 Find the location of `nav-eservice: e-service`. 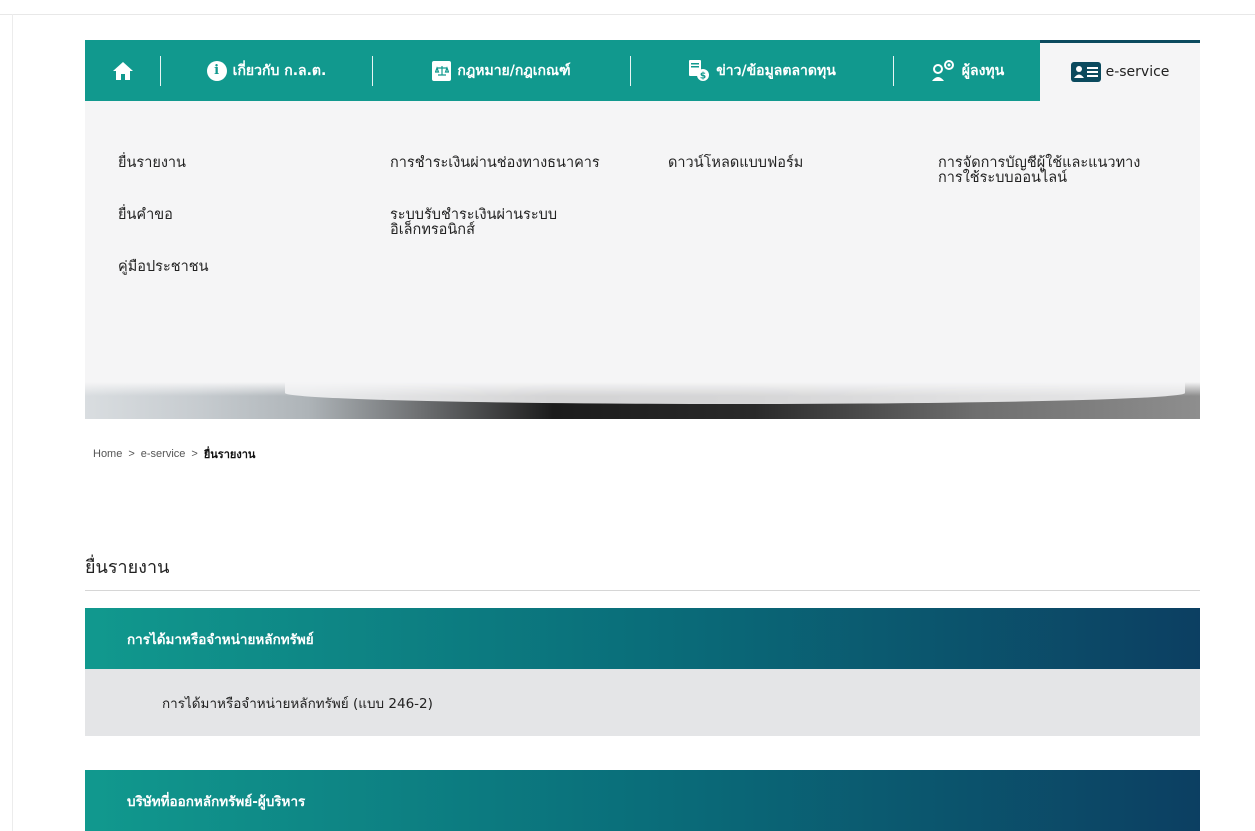

nav-eservice: e-service is located at coordinates (1120, 70).